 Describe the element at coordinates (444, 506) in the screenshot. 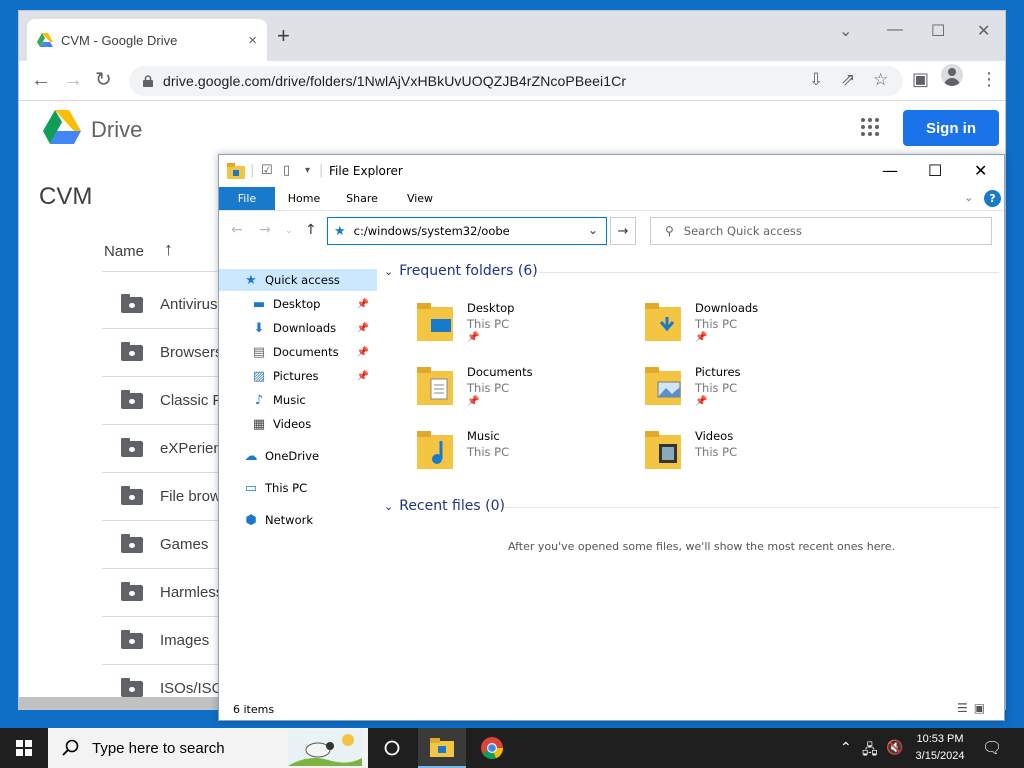

I see `recent-files-header: ⌄ Recent files (0)` at that location.